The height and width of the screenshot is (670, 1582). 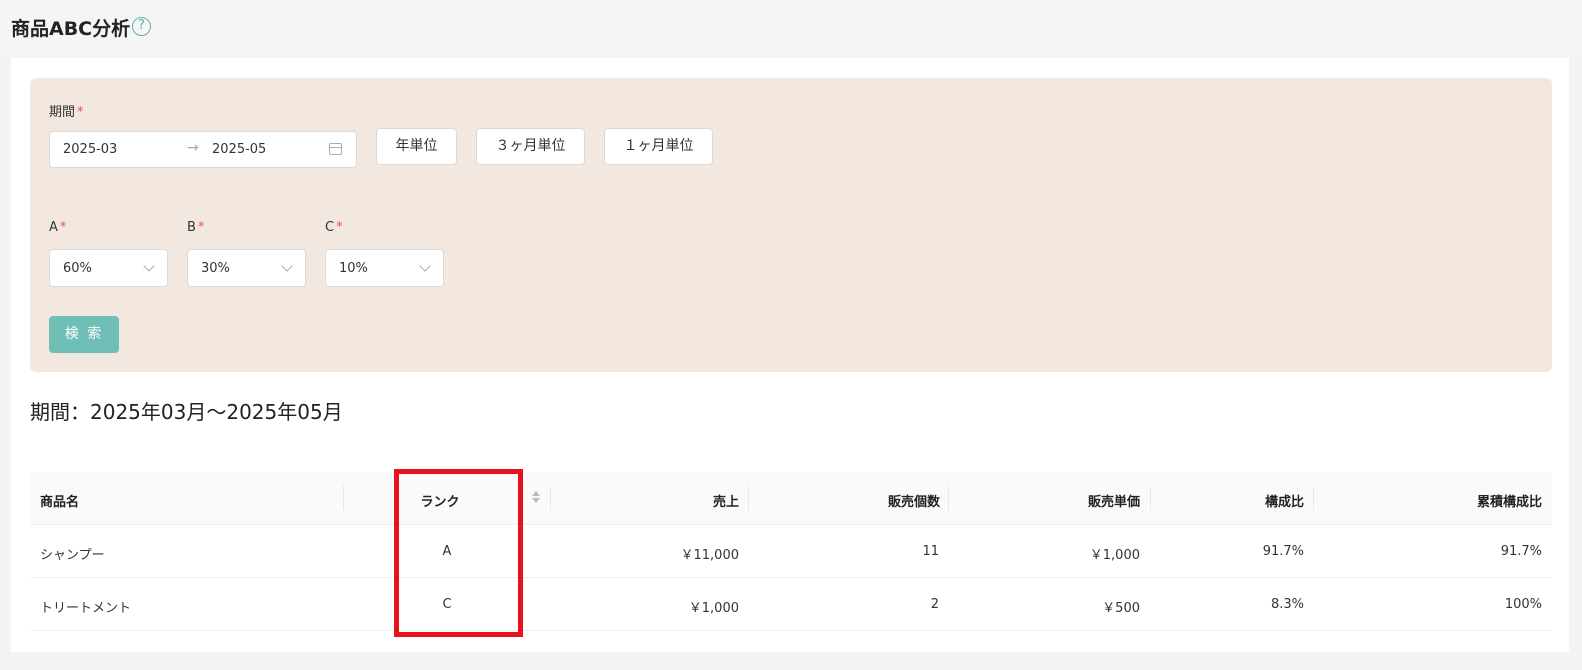 What do you see at coordinates (934, 604) in the screenshot?
I see `cell-qty: 2` at bounding box center [934, 604].